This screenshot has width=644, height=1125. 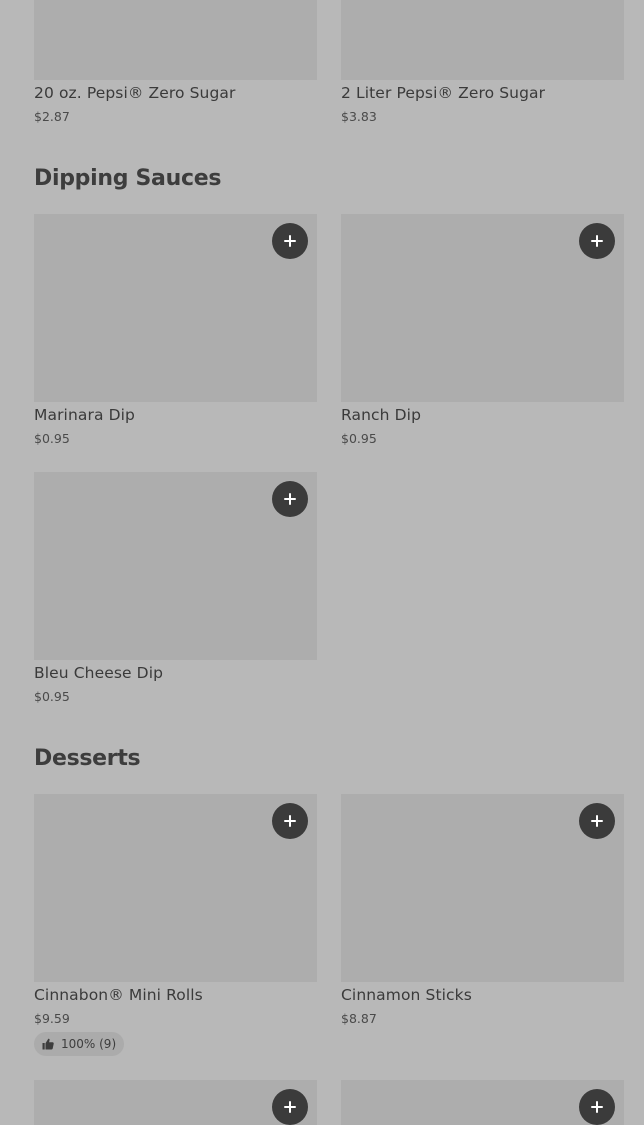 I want to click on item-name: 2 Liter Pepsi® Zero Sugar, so click(x=443, y=93).